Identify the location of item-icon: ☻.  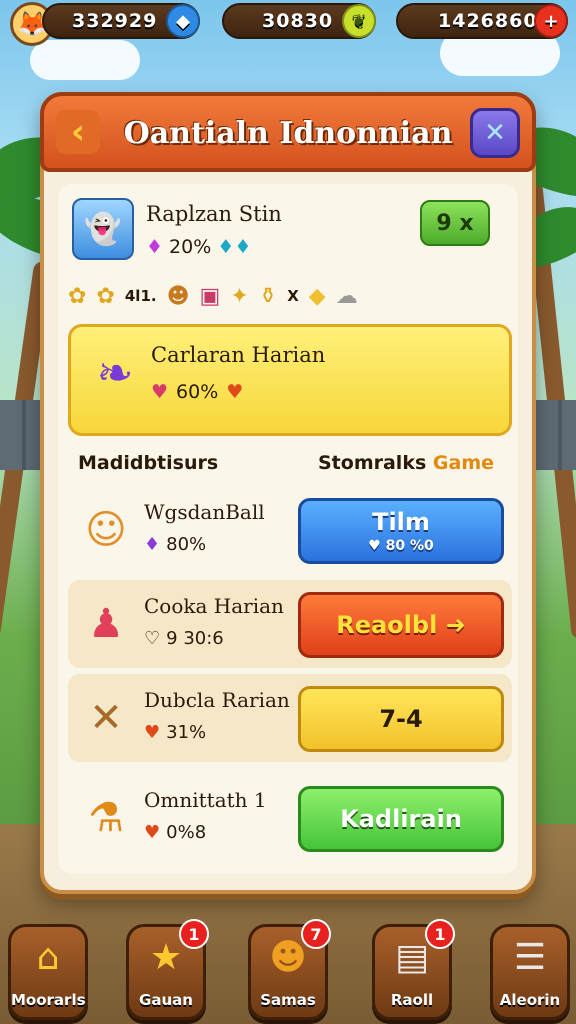
(178, 296).